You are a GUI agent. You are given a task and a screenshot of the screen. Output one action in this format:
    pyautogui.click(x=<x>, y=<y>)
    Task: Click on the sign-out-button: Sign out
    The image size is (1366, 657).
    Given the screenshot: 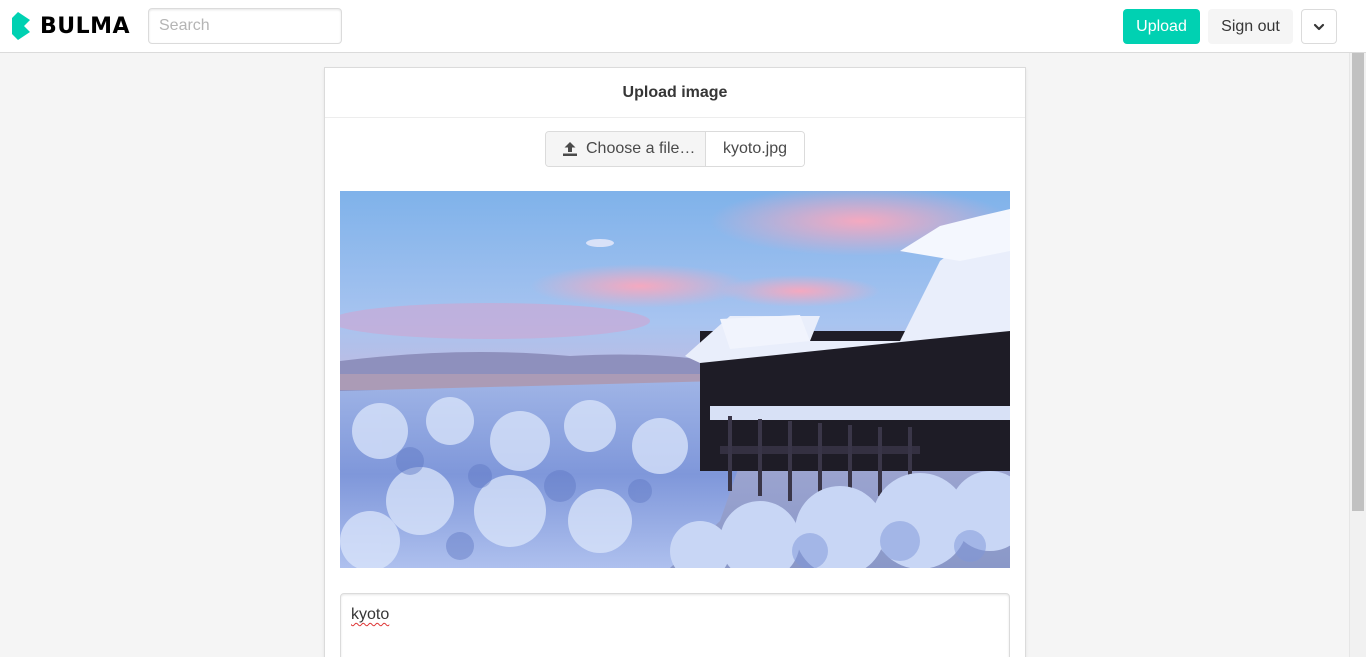 What is the action you would take?
    pyautogui.click(x=1250, y=26)
    